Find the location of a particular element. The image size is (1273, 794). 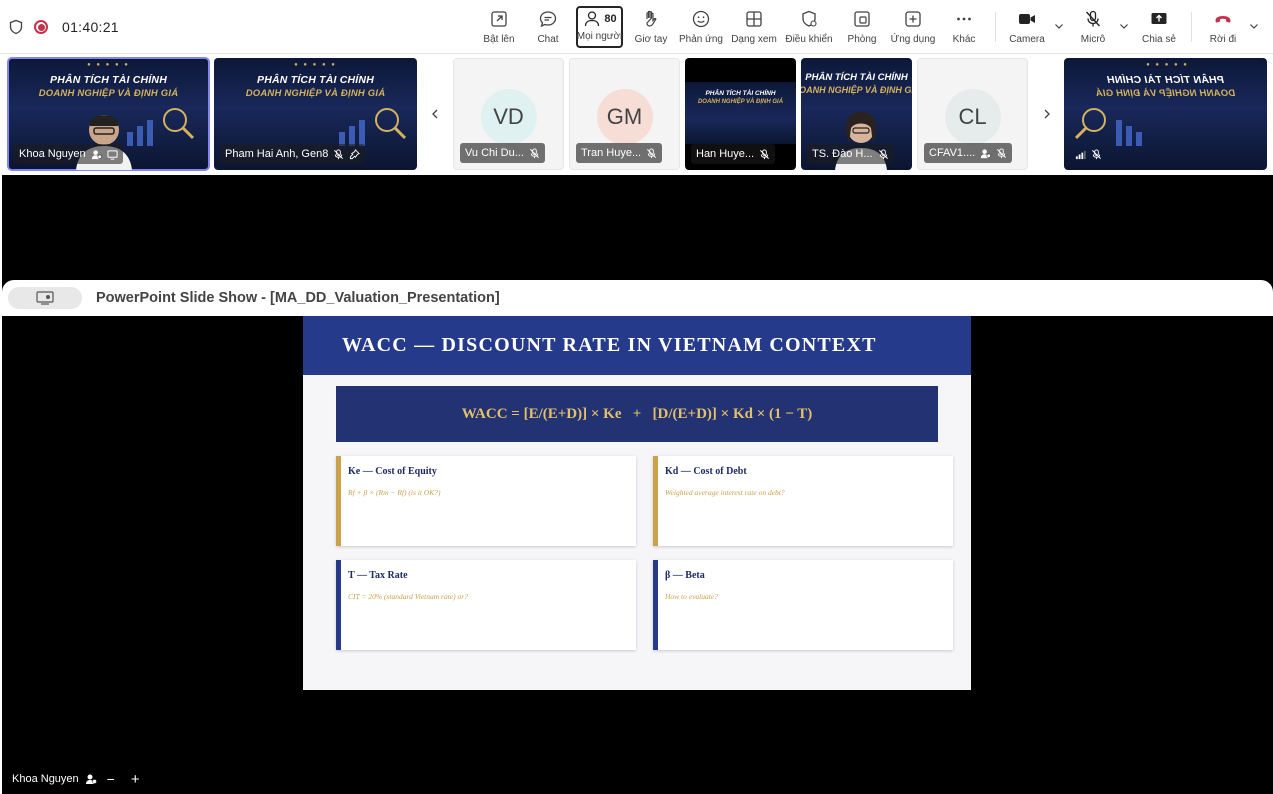

mic-options-chevron-icon is located at coordinates (1124, 26).